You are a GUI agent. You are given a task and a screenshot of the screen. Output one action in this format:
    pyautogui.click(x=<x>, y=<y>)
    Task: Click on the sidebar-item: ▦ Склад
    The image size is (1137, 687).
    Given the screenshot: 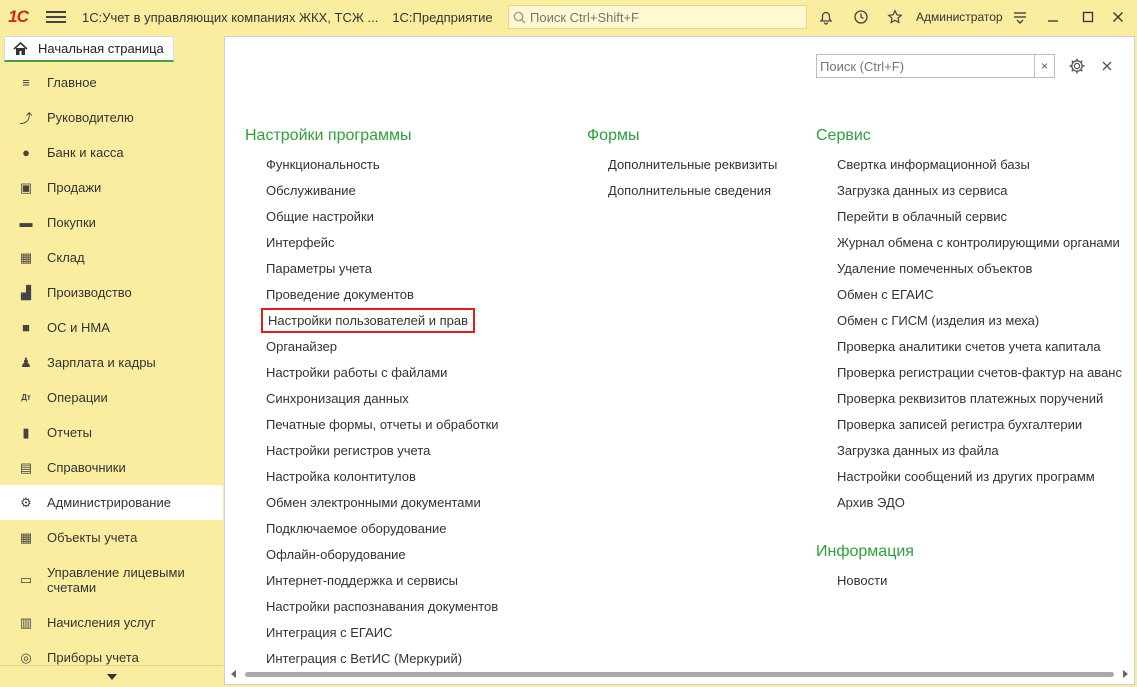 What is the action you would take?
    pyautogui.click(x=111, y=257)
    